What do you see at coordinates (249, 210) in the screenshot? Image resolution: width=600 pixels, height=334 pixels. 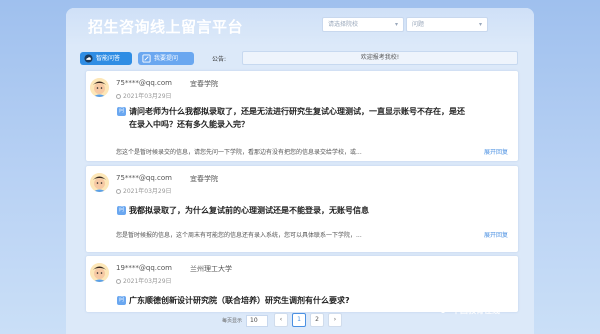 I see `question-text: 我都拟录取了，为什么复试前的心理测试还是不能登录，无账号信息` at bounding box center [249, 210].